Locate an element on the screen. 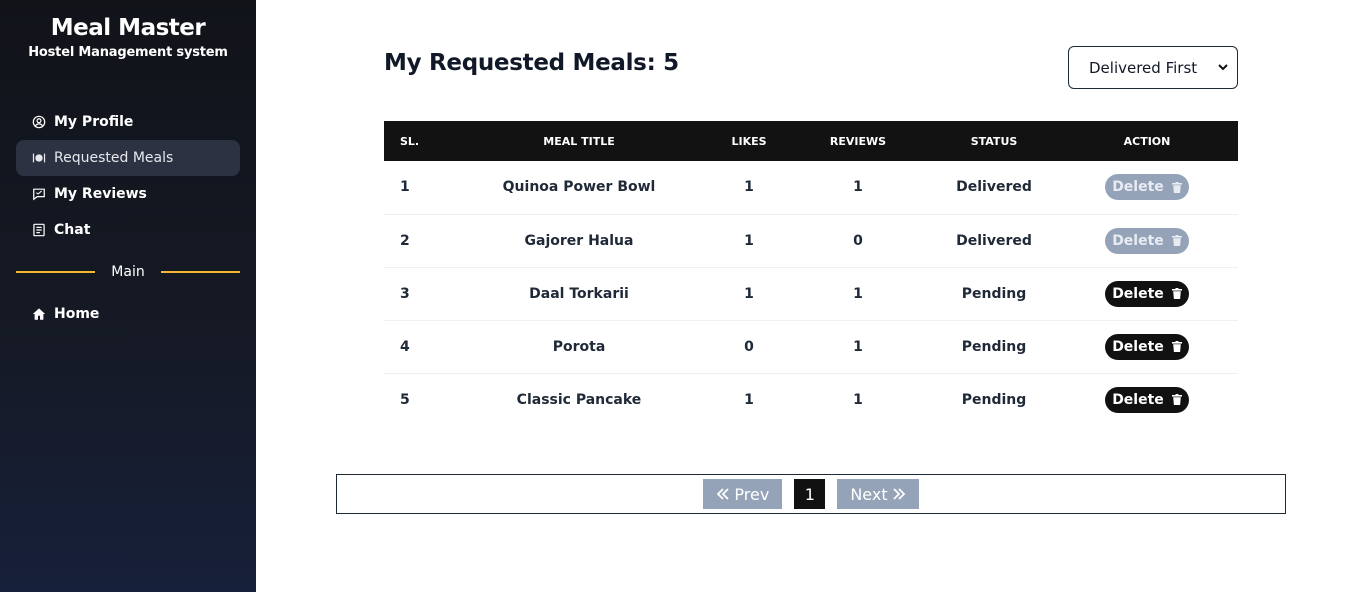 Image resolution: width=1364 pixels, height=592 pixels. cell-meal-title: Daal Torkarii is located at coordinates (579, 294).